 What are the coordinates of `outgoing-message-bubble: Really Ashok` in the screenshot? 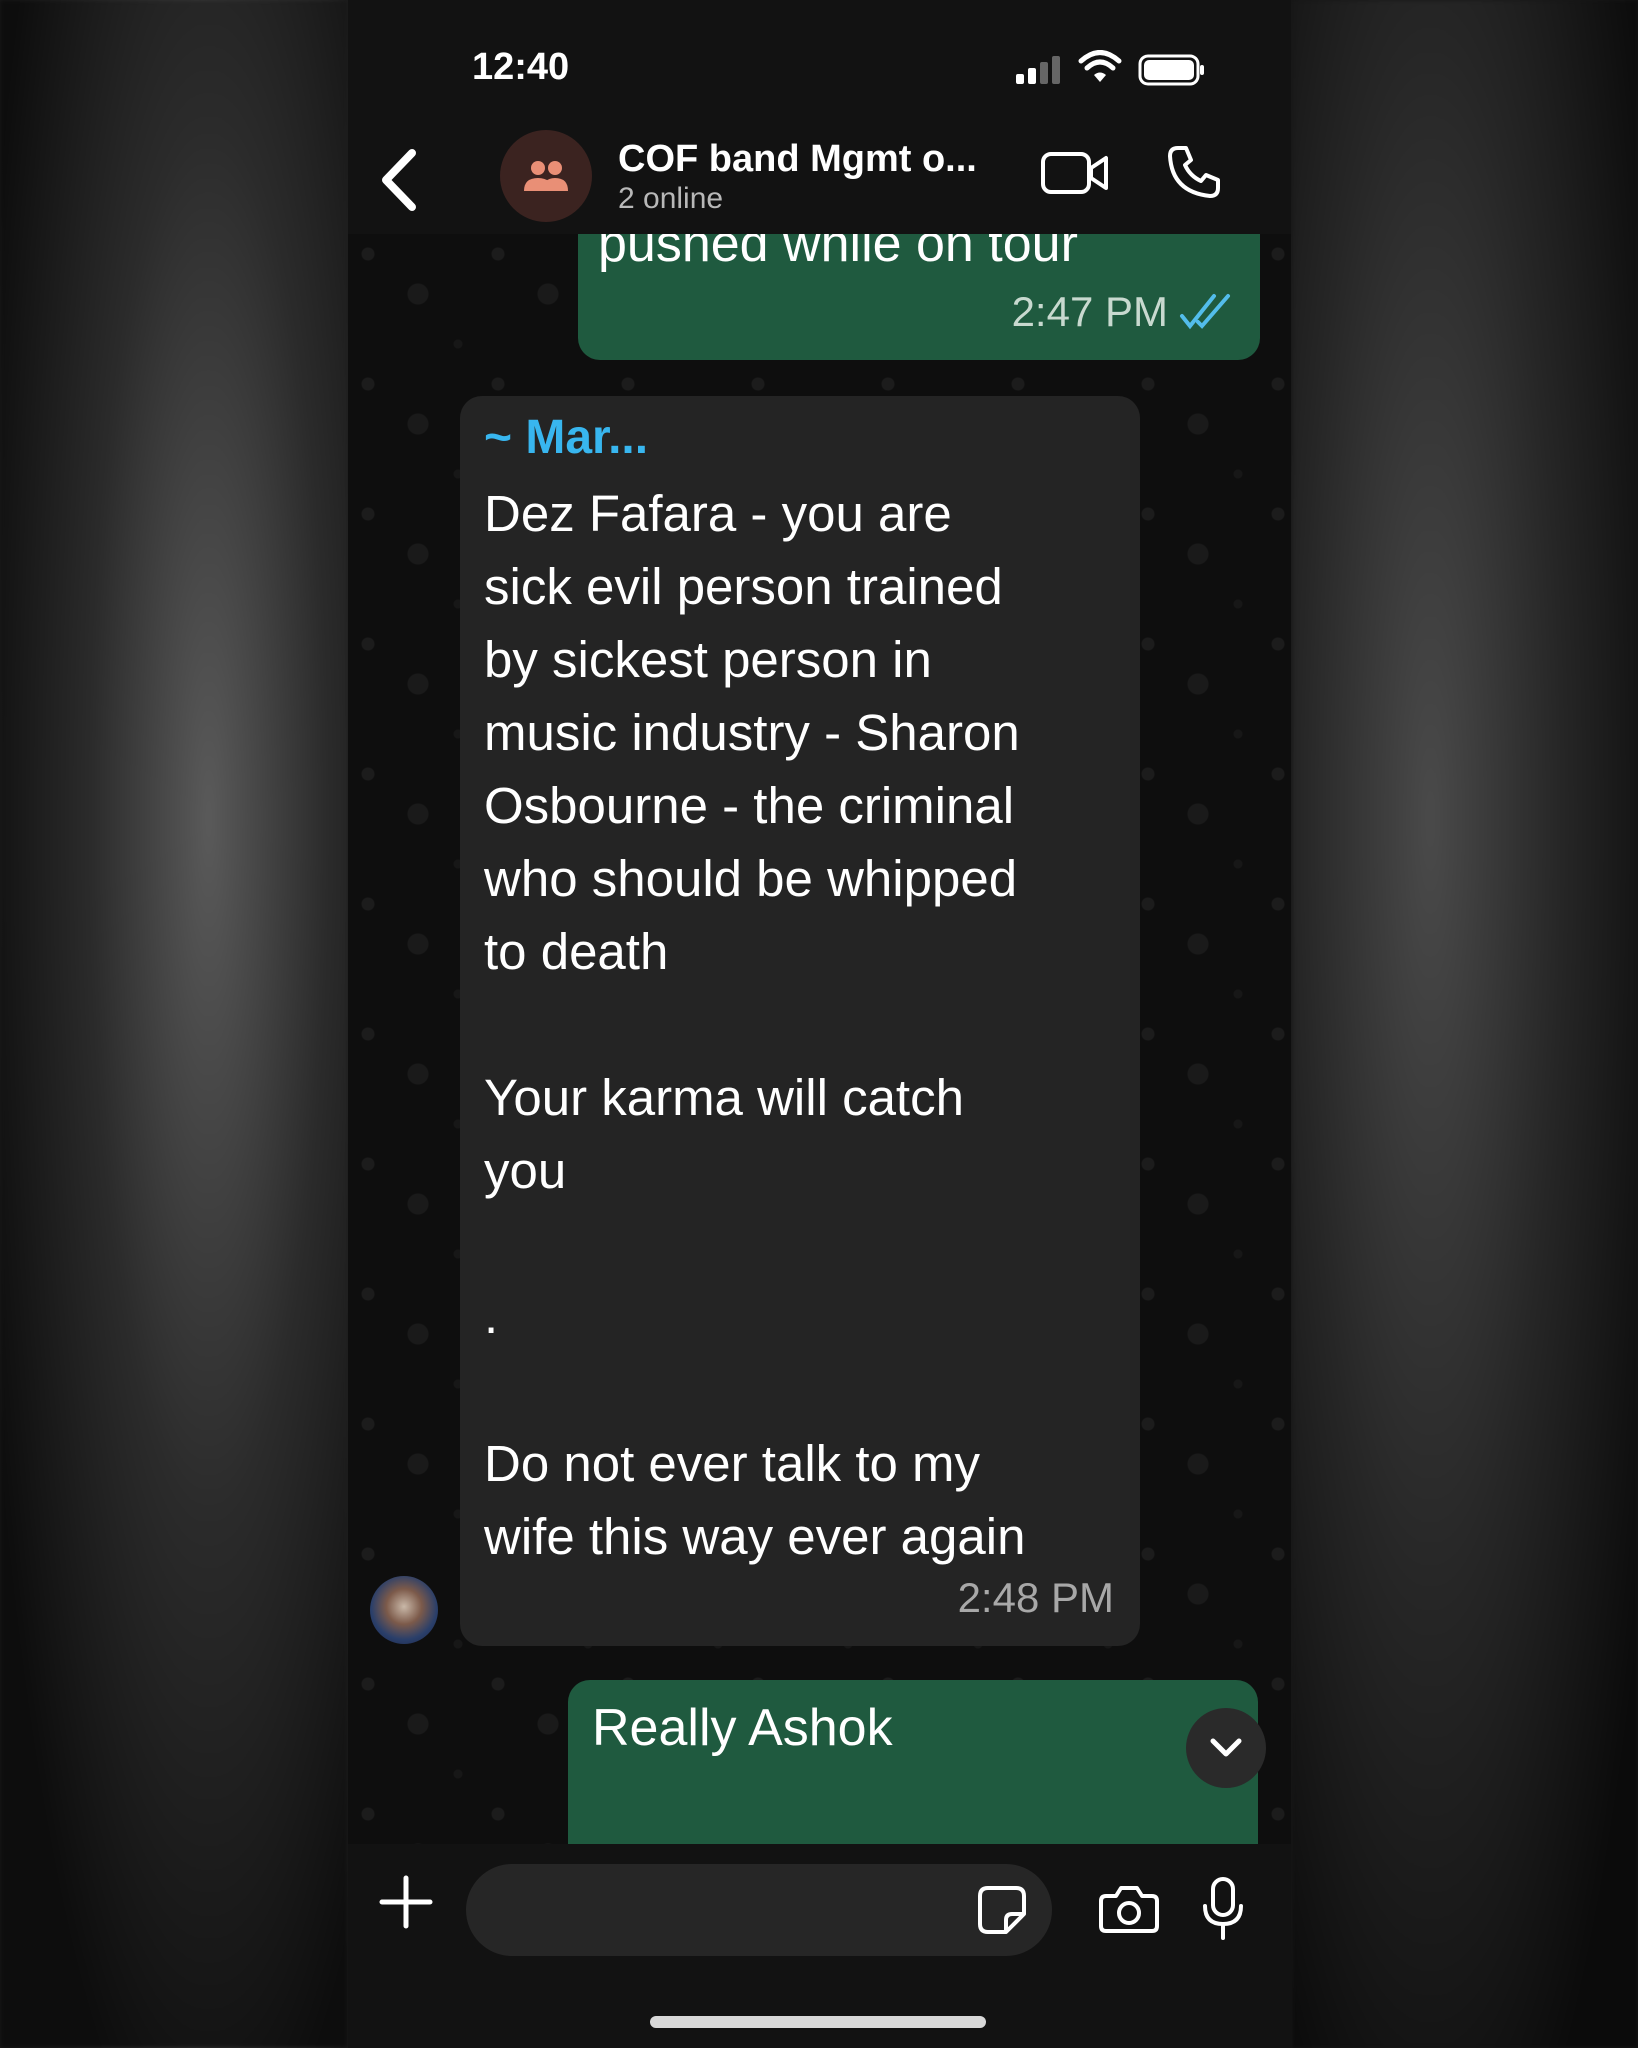 It's located at (913, 1762).